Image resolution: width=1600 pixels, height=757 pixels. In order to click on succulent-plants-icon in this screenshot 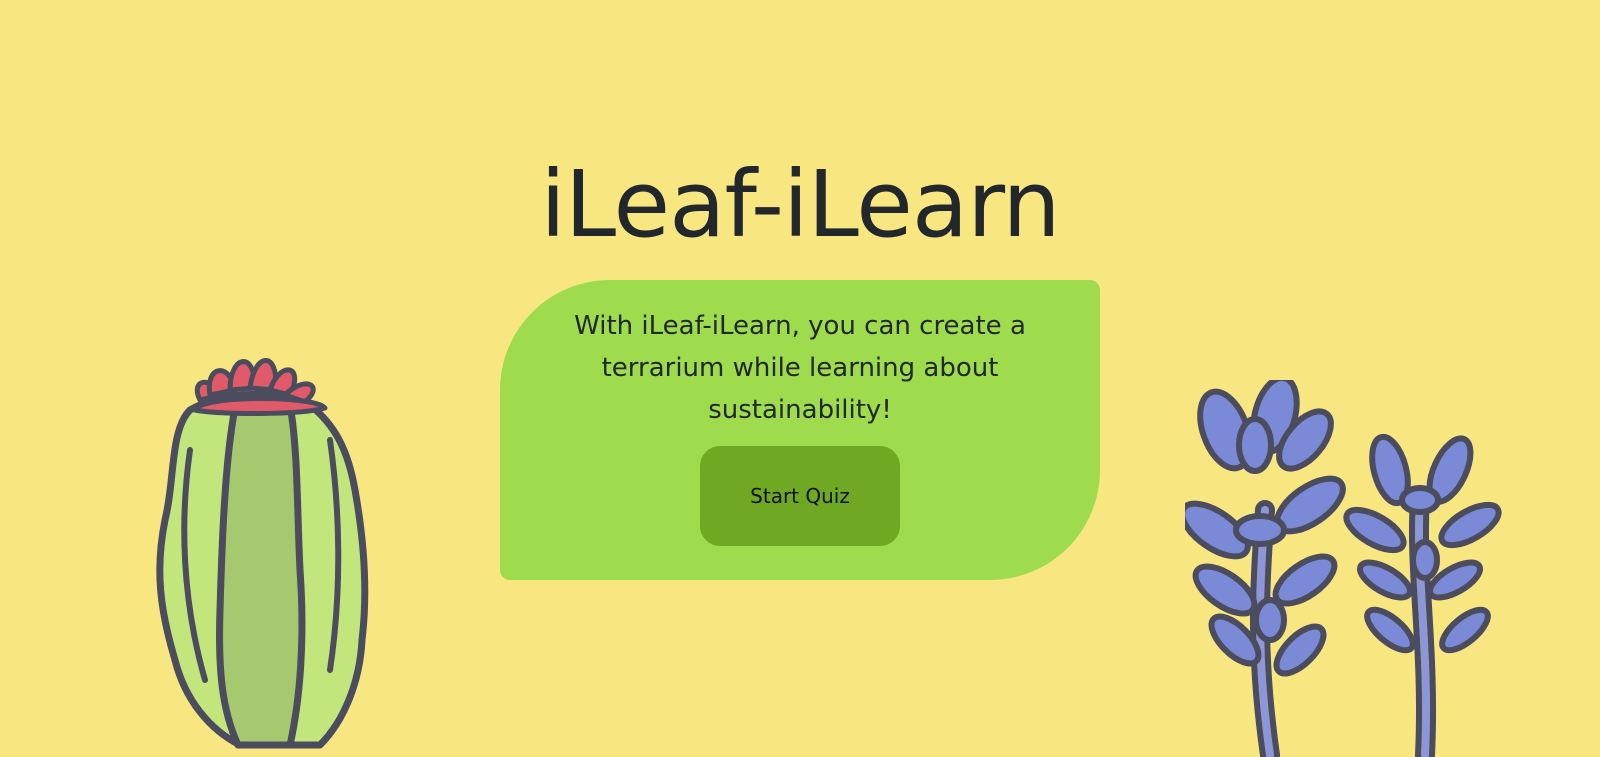, I will do `click(1343, 568)`.